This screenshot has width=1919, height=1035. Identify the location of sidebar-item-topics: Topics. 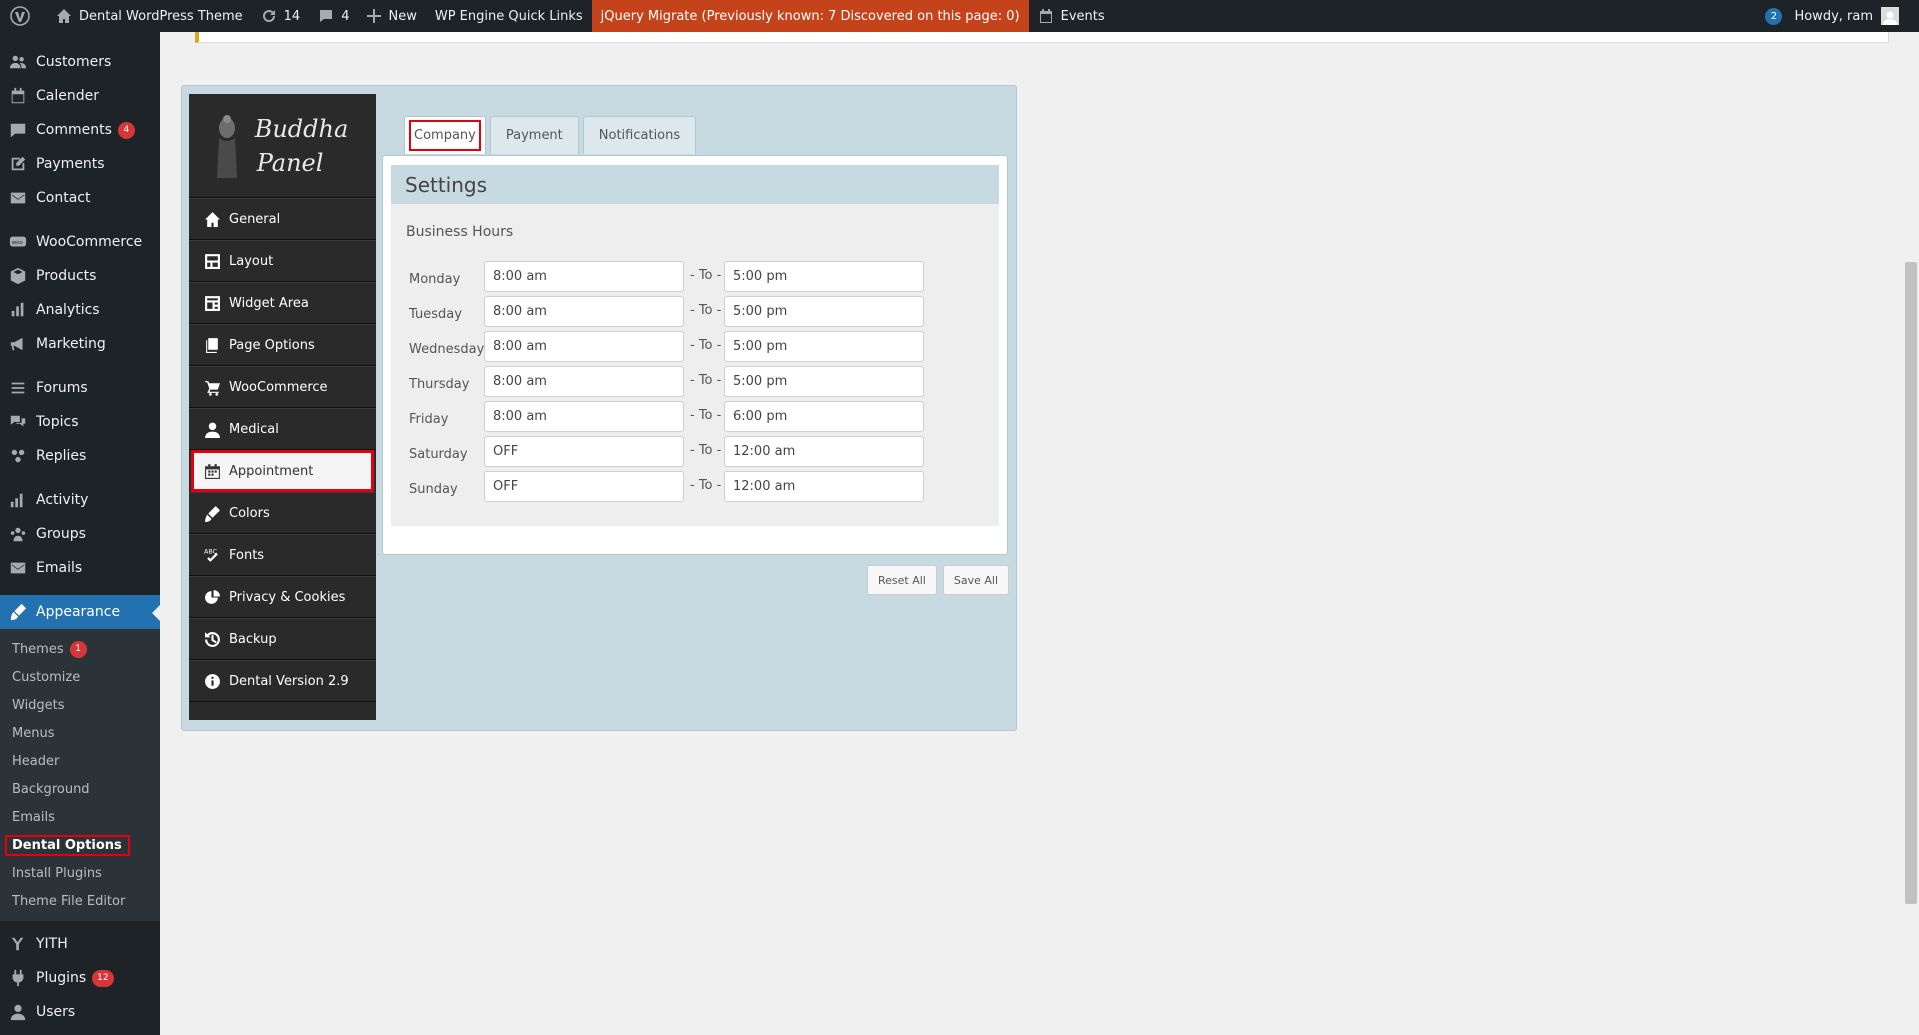
(80, 422).